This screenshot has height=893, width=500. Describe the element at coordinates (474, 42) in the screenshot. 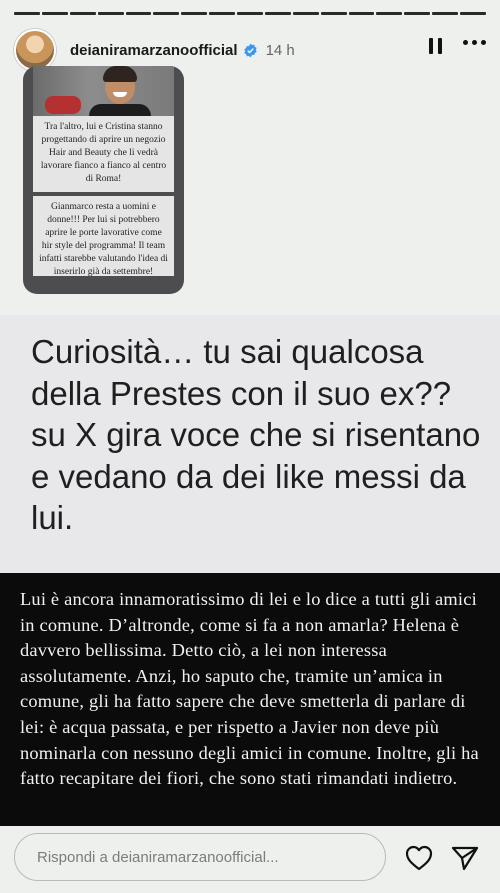

I see `more-options-icon` at that location.